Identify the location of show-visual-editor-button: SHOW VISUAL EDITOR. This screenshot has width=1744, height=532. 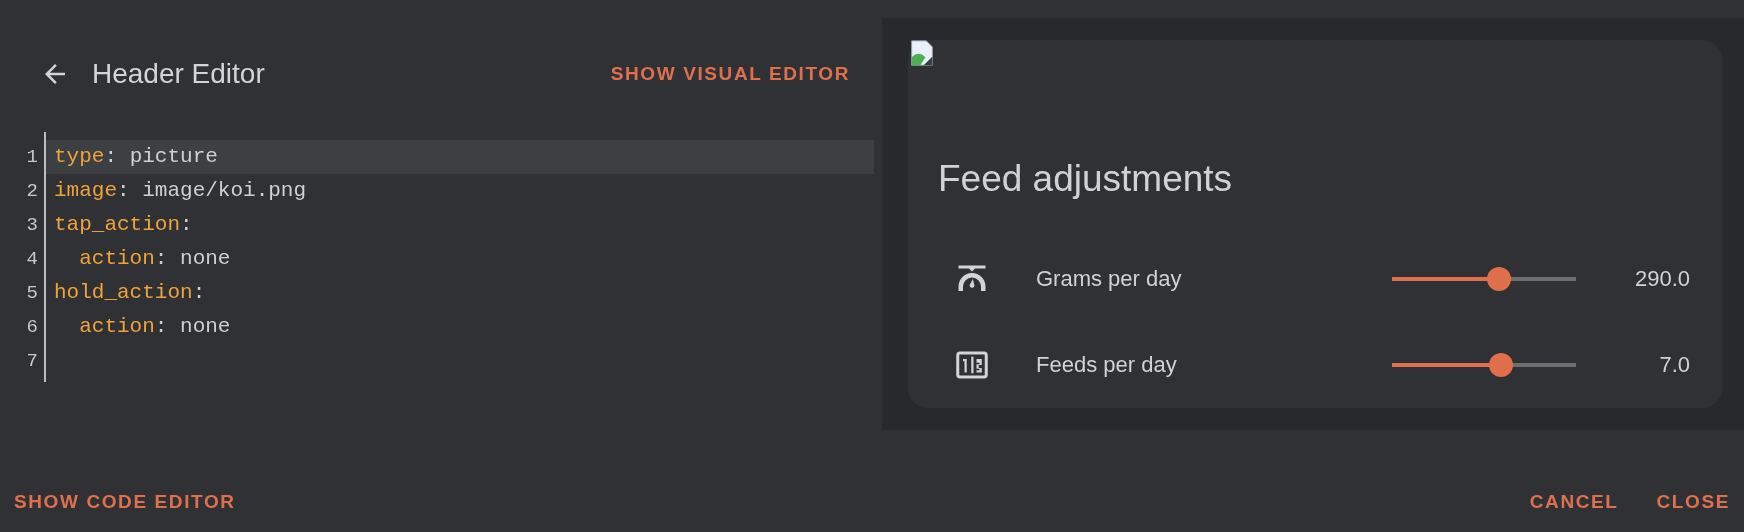
(730, 74).